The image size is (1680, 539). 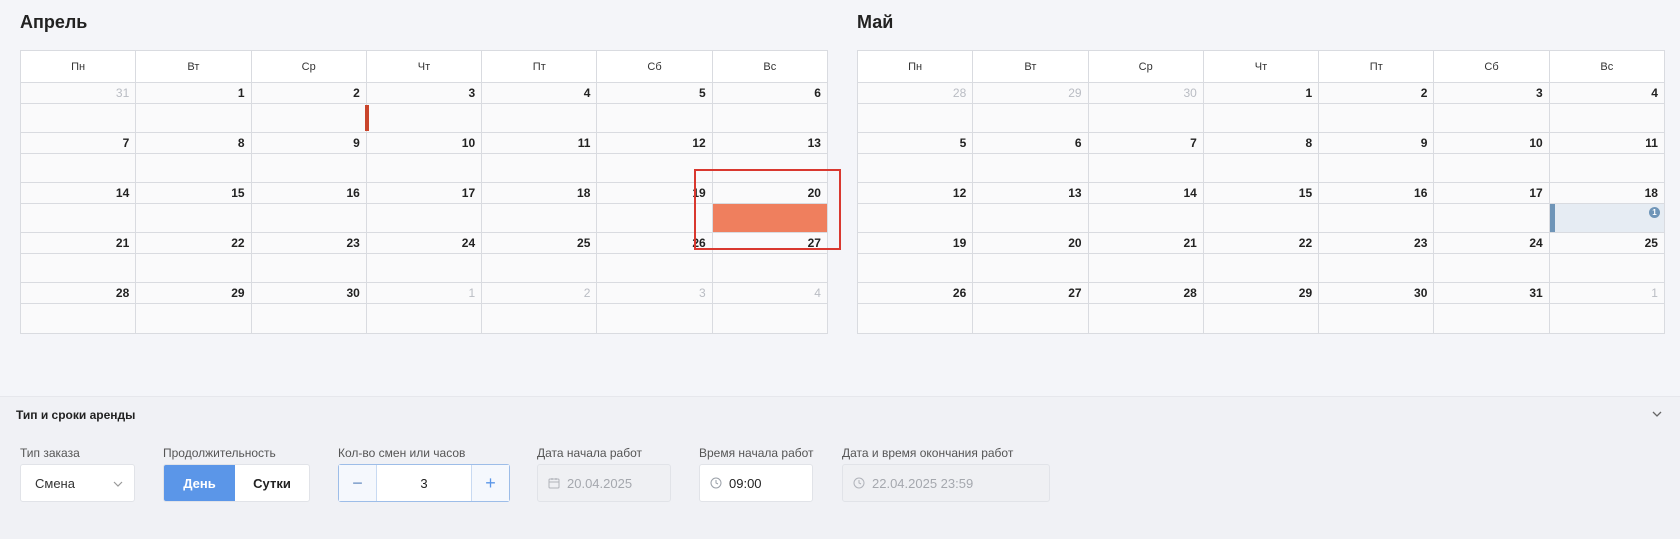 What do you see at coordinates (540, 93) in the screenshot?
I see `day-cell: 4` at bounding box center [540, 93].